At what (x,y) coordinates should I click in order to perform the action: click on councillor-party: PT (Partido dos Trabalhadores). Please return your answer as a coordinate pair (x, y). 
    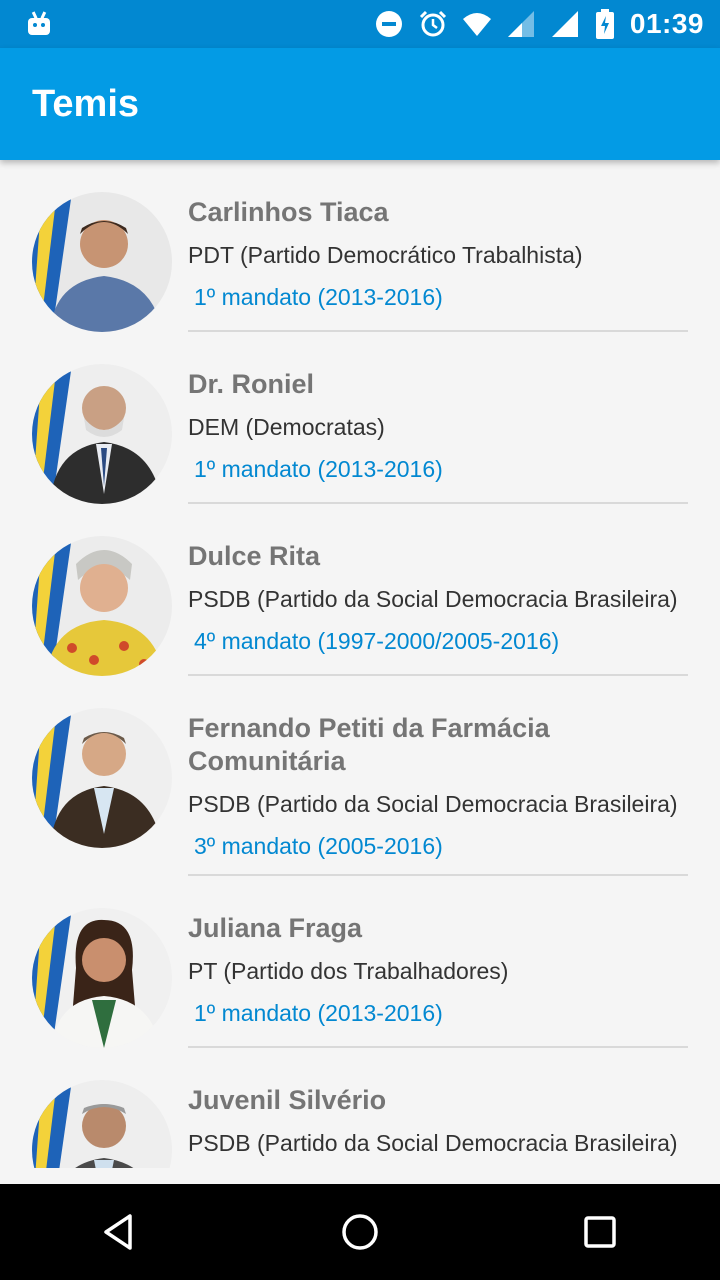
    Looking at the image, I should click on (348, 971).